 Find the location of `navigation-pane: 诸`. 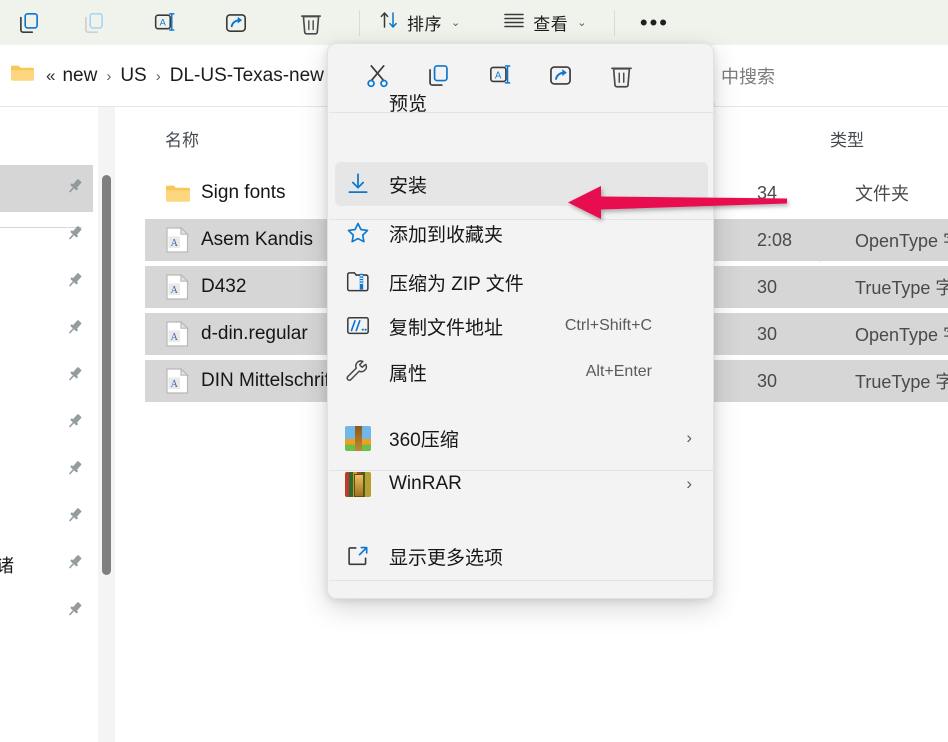

navigation-pane: 诸 is located at coordinates (46, 424).